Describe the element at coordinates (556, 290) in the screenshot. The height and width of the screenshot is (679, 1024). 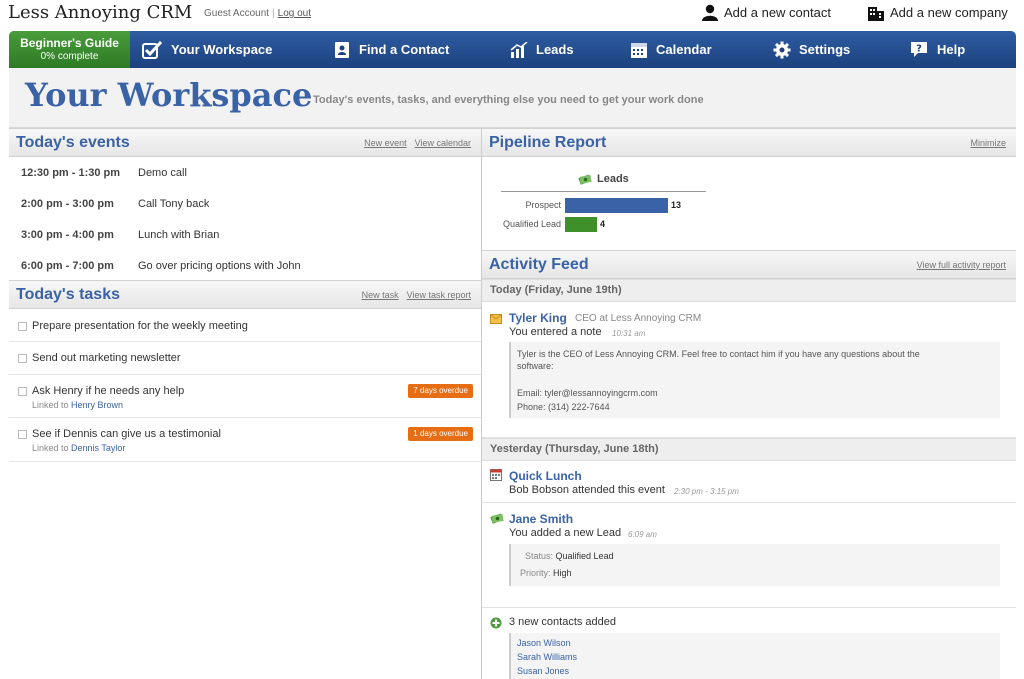
I see `day-label: Today (Friday, June 19th)` at that location.